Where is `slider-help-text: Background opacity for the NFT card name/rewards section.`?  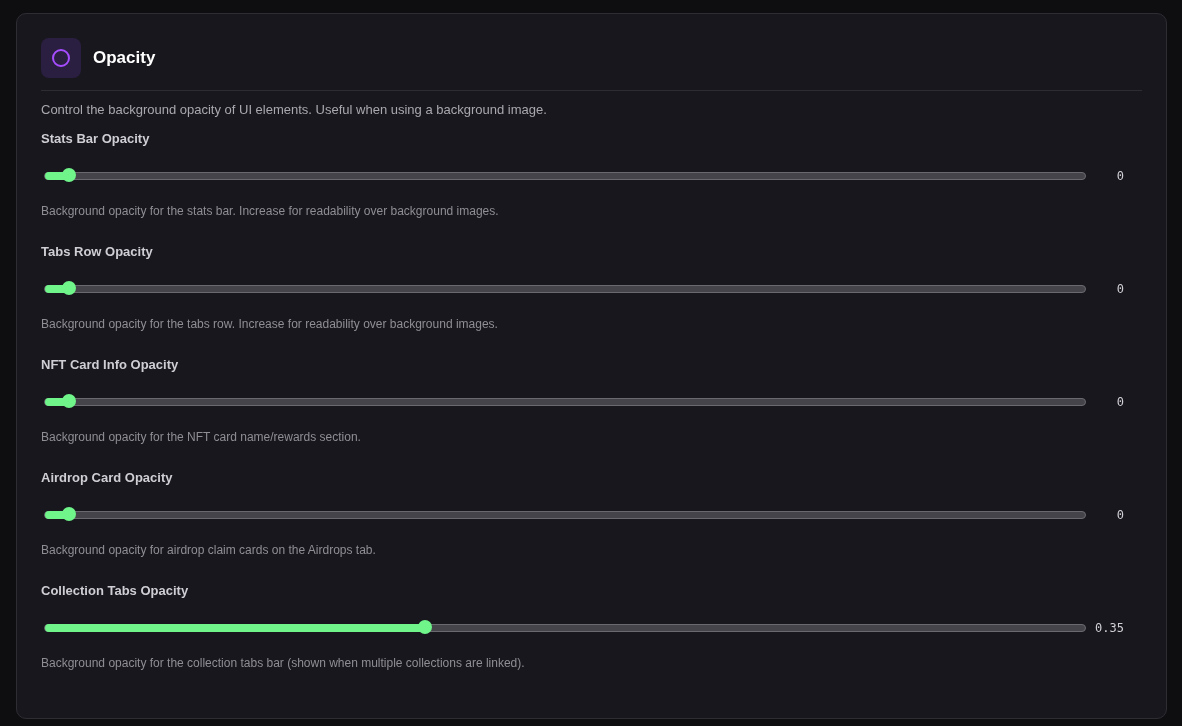 slider-help-text: Background opacity for the NFT card name/rewards section. is located at coordinates (201, 437).